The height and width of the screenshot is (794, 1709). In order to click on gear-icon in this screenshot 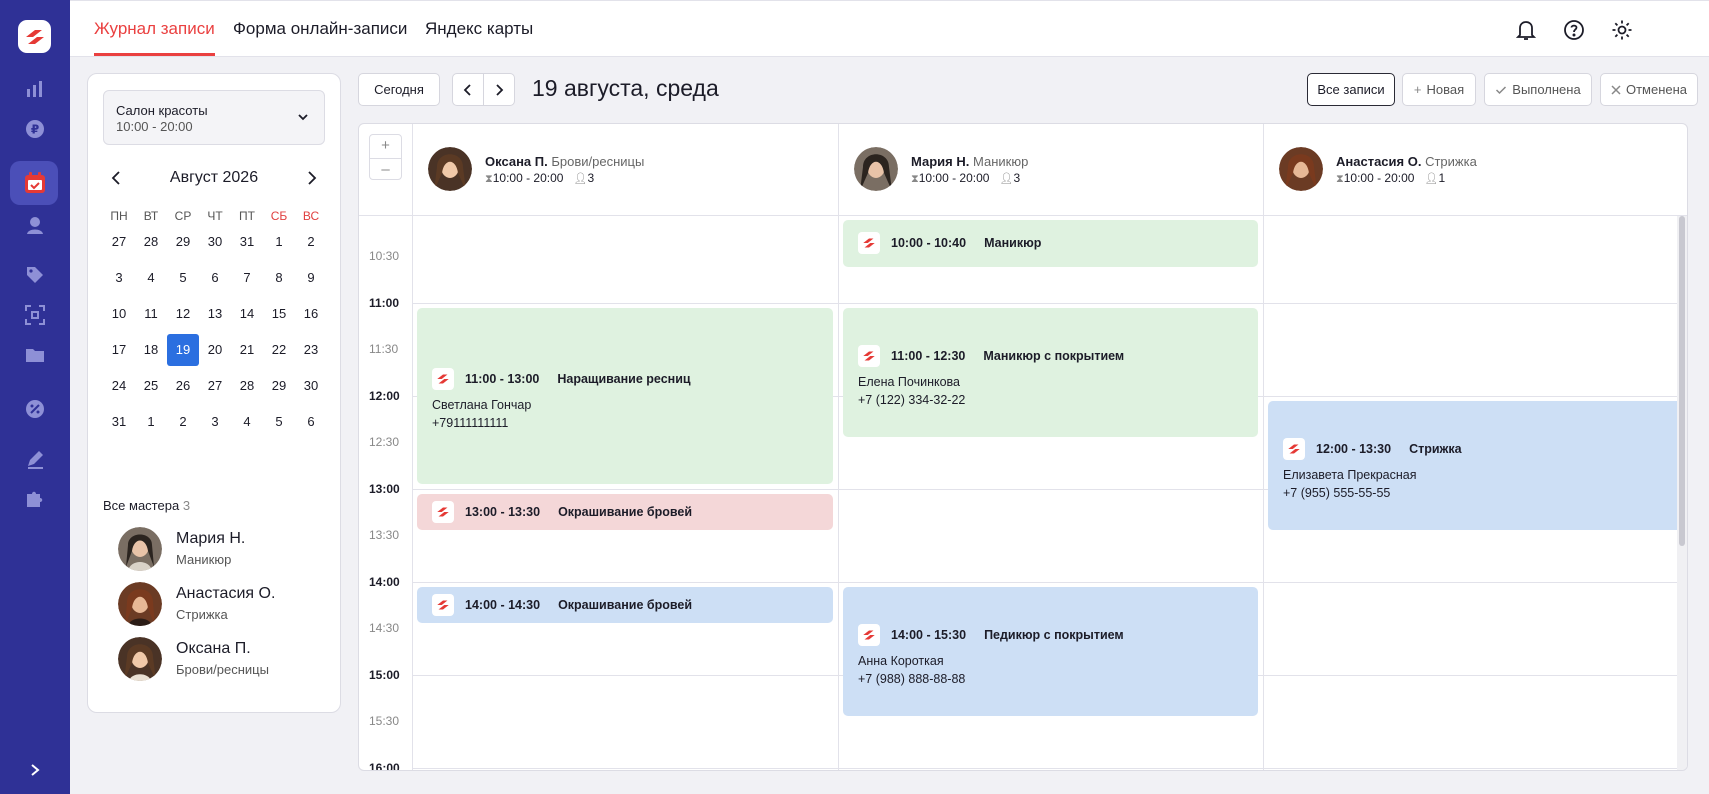, I will do `click(1622, 30)`.